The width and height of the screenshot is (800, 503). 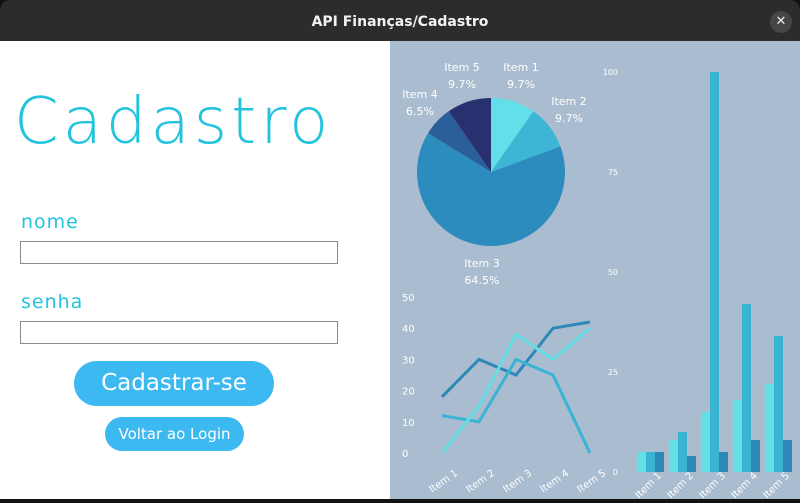 I want to click on bar-xtick: Item 5, so click(x=776, y=484).